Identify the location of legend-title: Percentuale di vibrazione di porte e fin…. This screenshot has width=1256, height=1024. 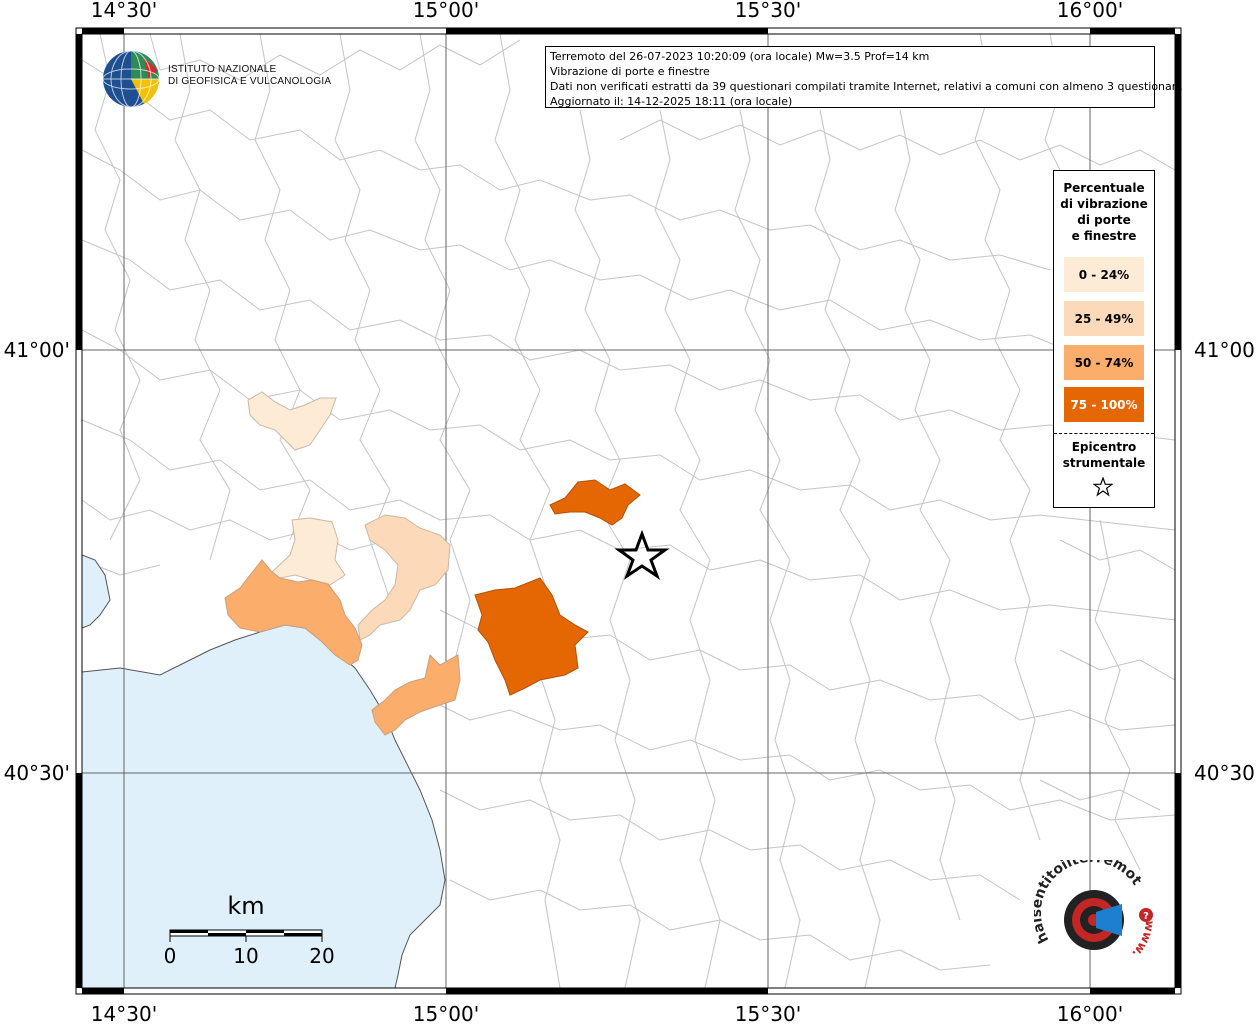
(1104, 212).